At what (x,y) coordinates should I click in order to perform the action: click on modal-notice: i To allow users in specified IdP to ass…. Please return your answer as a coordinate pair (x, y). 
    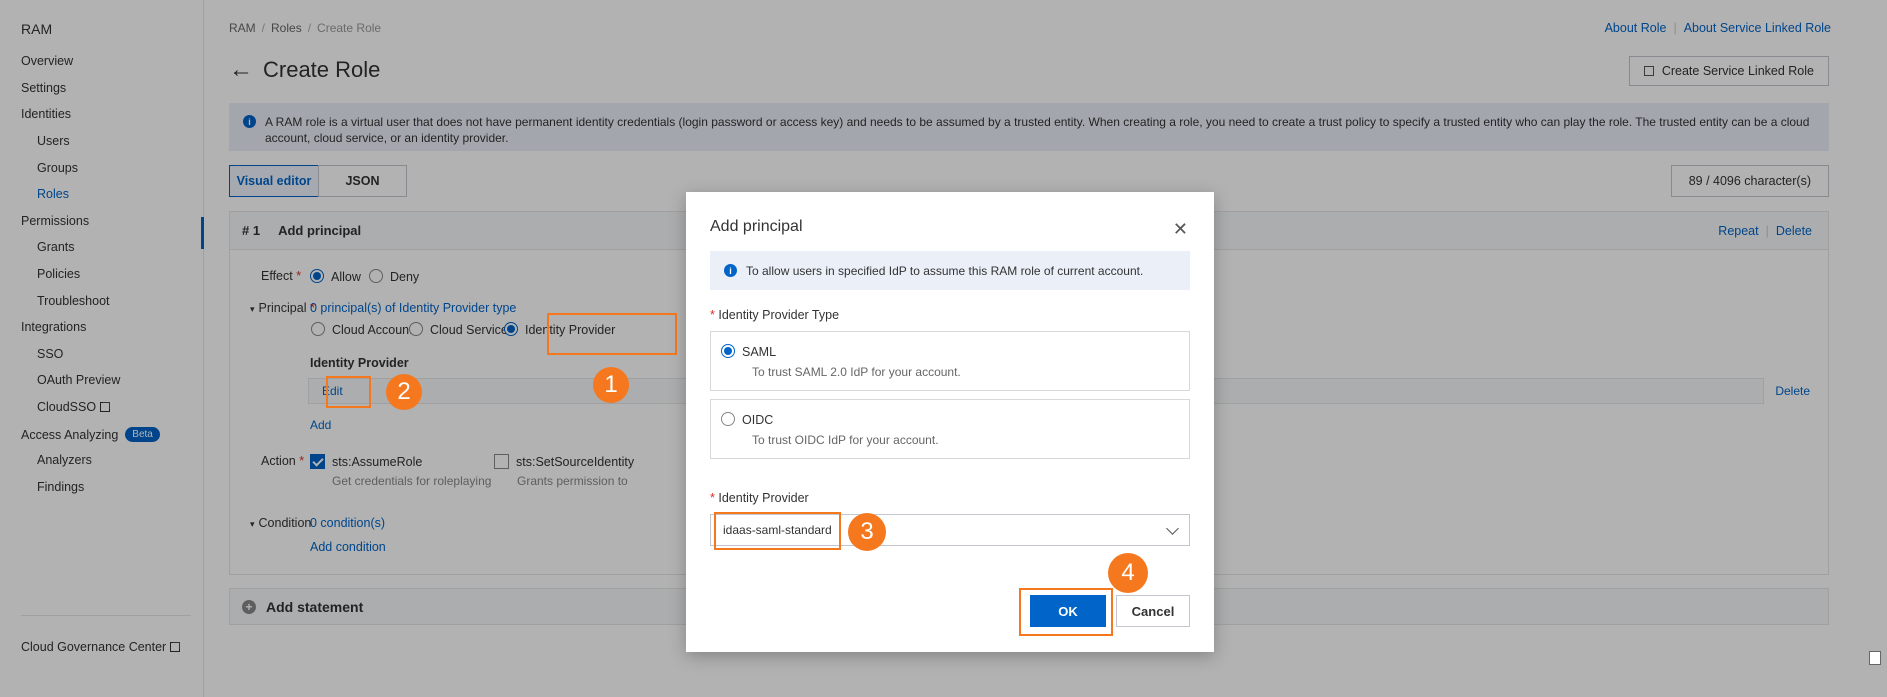
    Looking at the image, I should click on (950, 270).